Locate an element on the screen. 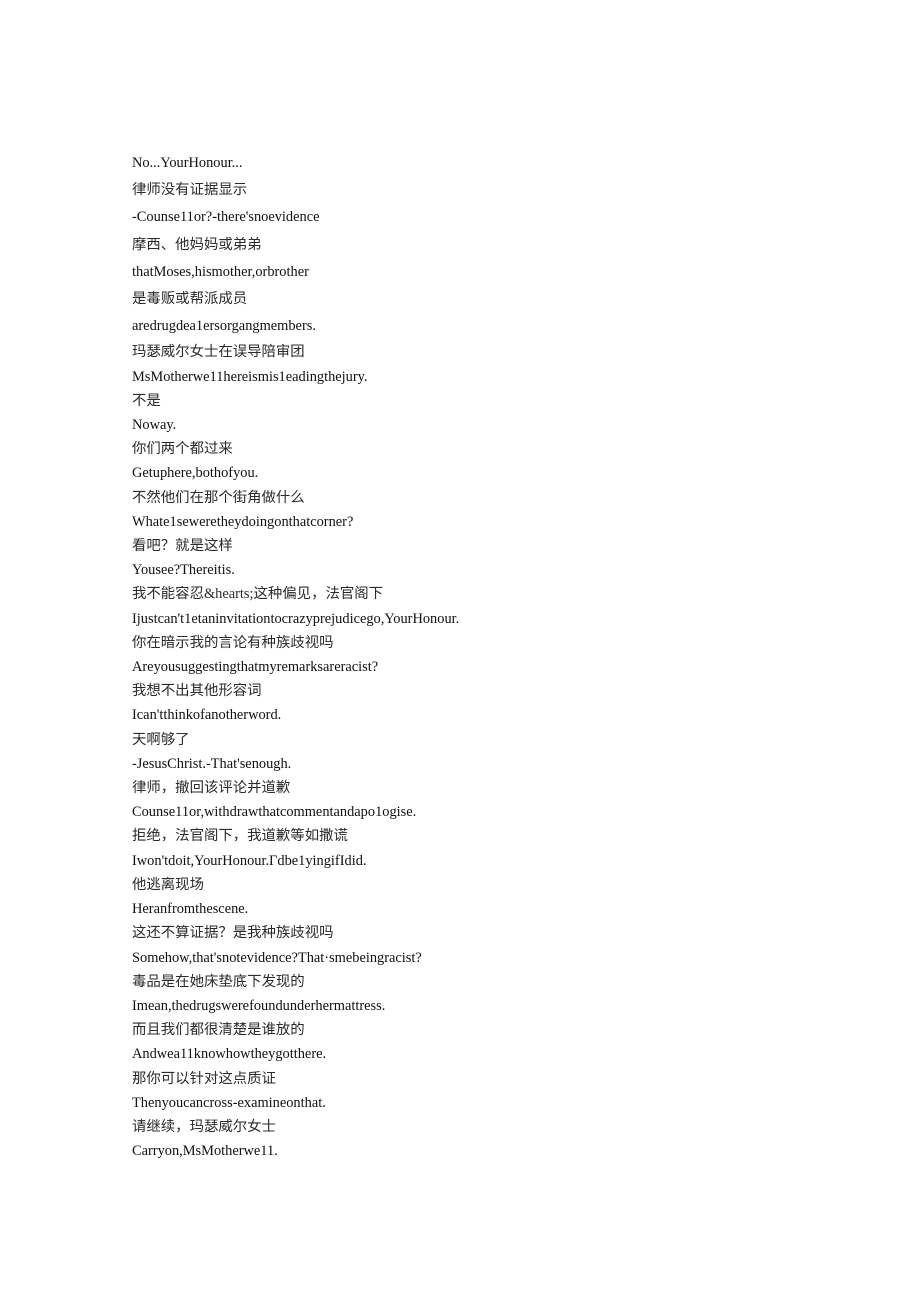 This screenshot has width=920, height=1301. transcript-line-zh: 律师，撤回该评论并道歉 is located at coordinates (211, 788).